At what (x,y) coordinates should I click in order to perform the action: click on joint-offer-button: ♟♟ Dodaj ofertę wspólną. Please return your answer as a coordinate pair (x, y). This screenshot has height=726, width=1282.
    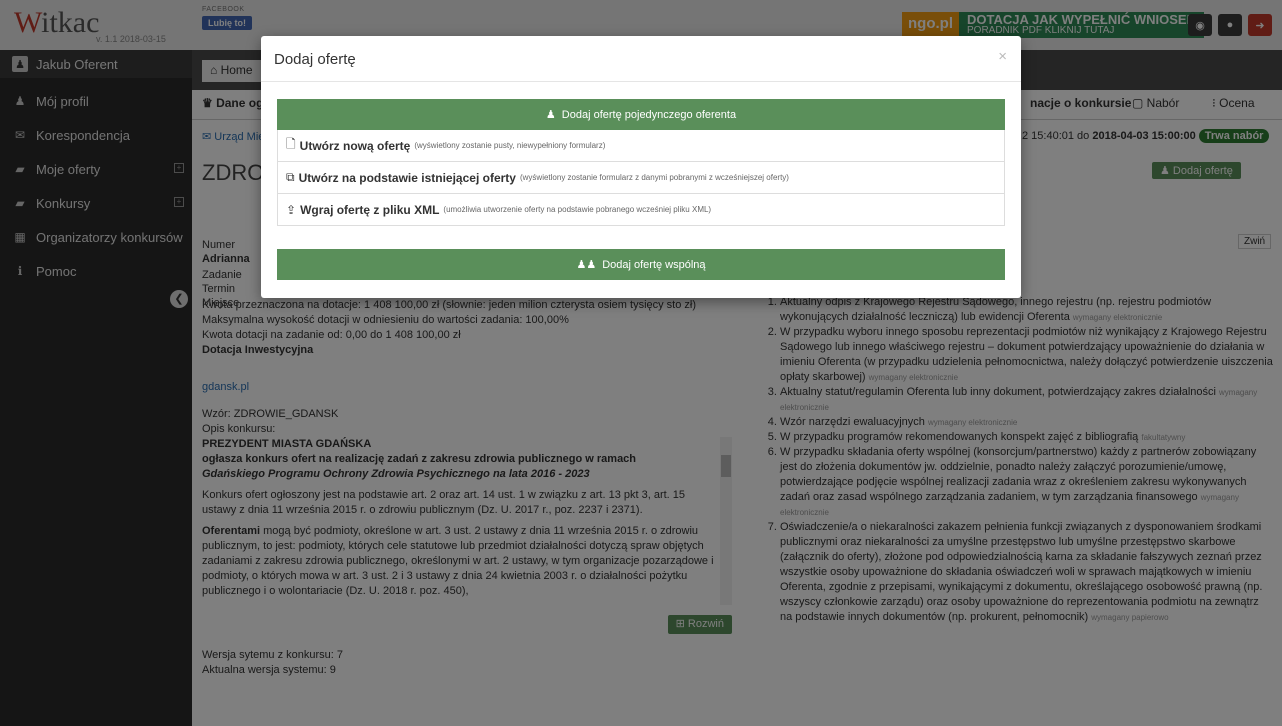
    Looking at the image, I should click on (641, 264).